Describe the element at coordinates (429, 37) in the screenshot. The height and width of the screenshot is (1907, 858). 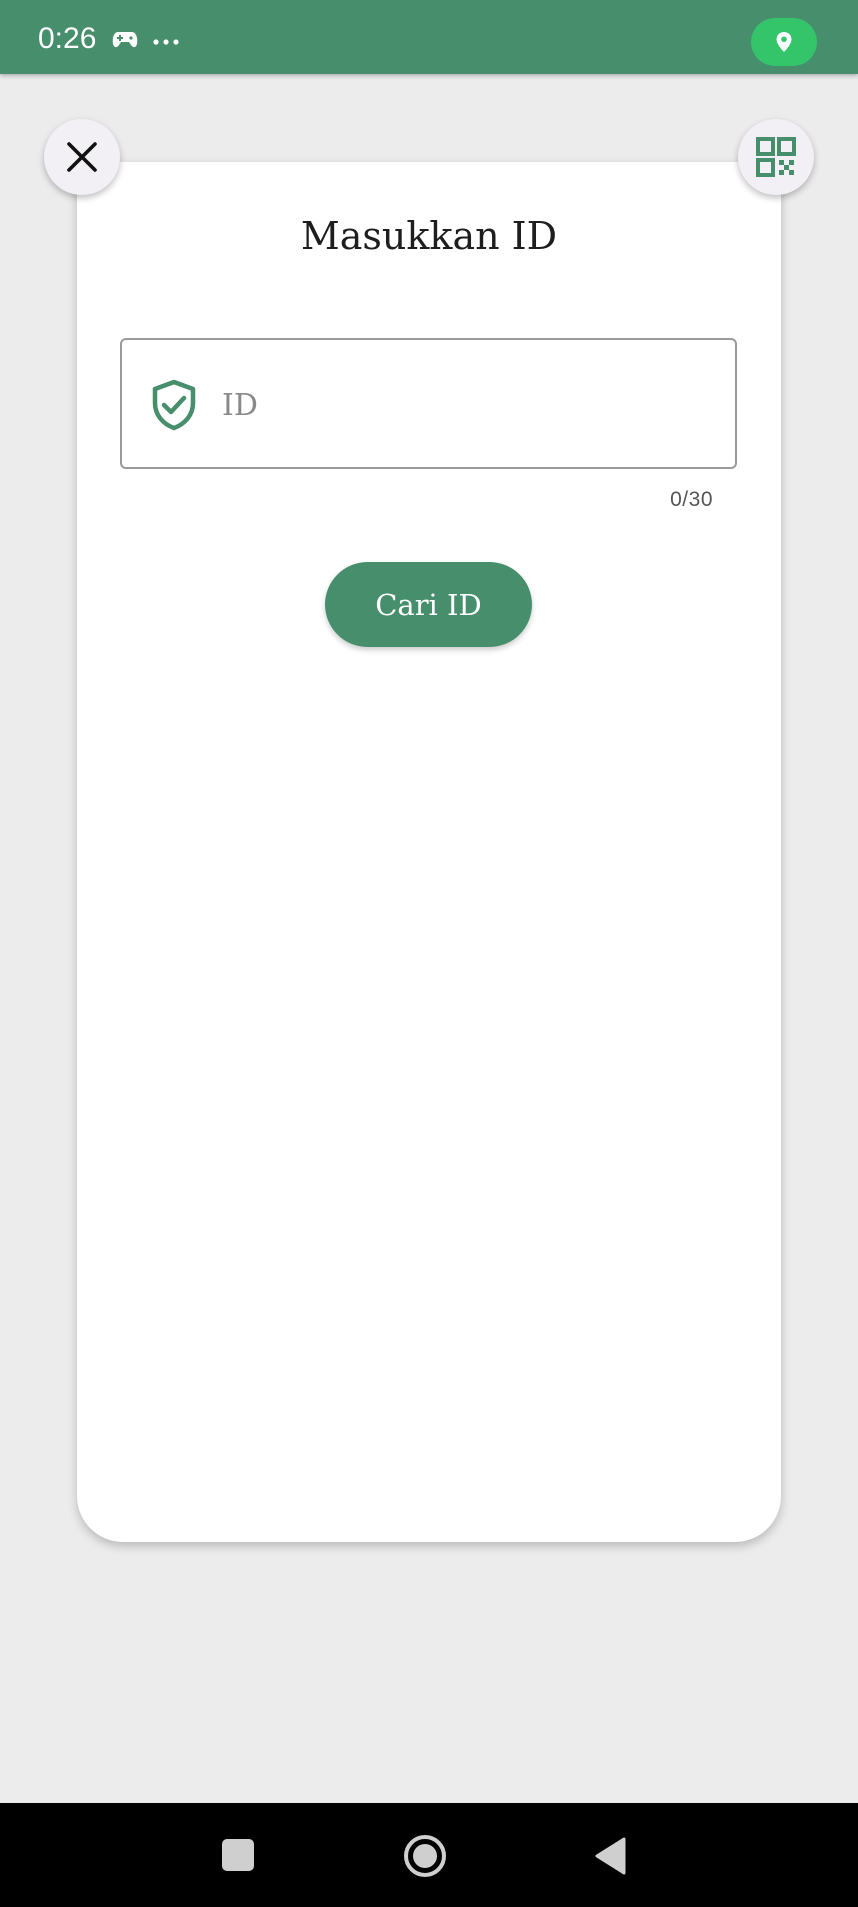
I see `status-bar: 0:26` at that location.